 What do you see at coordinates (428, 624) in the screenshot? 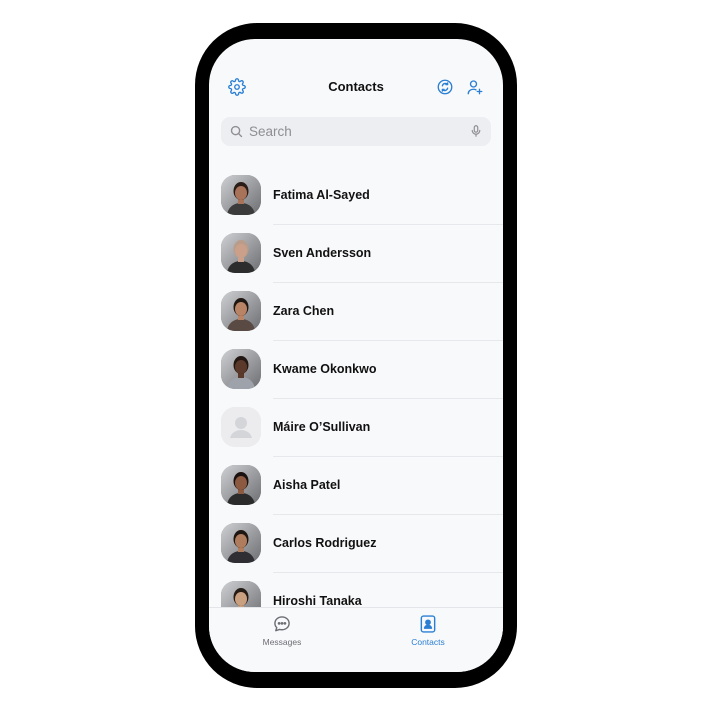
I see `contacts-book-icon` at bounding box center [428, 624].